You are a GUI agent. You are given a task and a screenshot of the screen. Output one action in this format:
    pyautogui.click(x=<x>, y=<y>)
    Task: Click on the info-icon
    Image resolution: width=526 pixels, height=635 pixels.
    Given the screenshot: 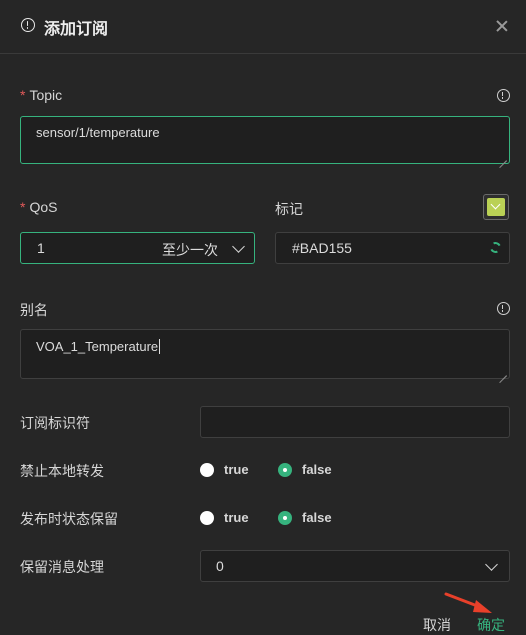 What is the action you would take?
    pyautogui.click(x=28, y=25)
    